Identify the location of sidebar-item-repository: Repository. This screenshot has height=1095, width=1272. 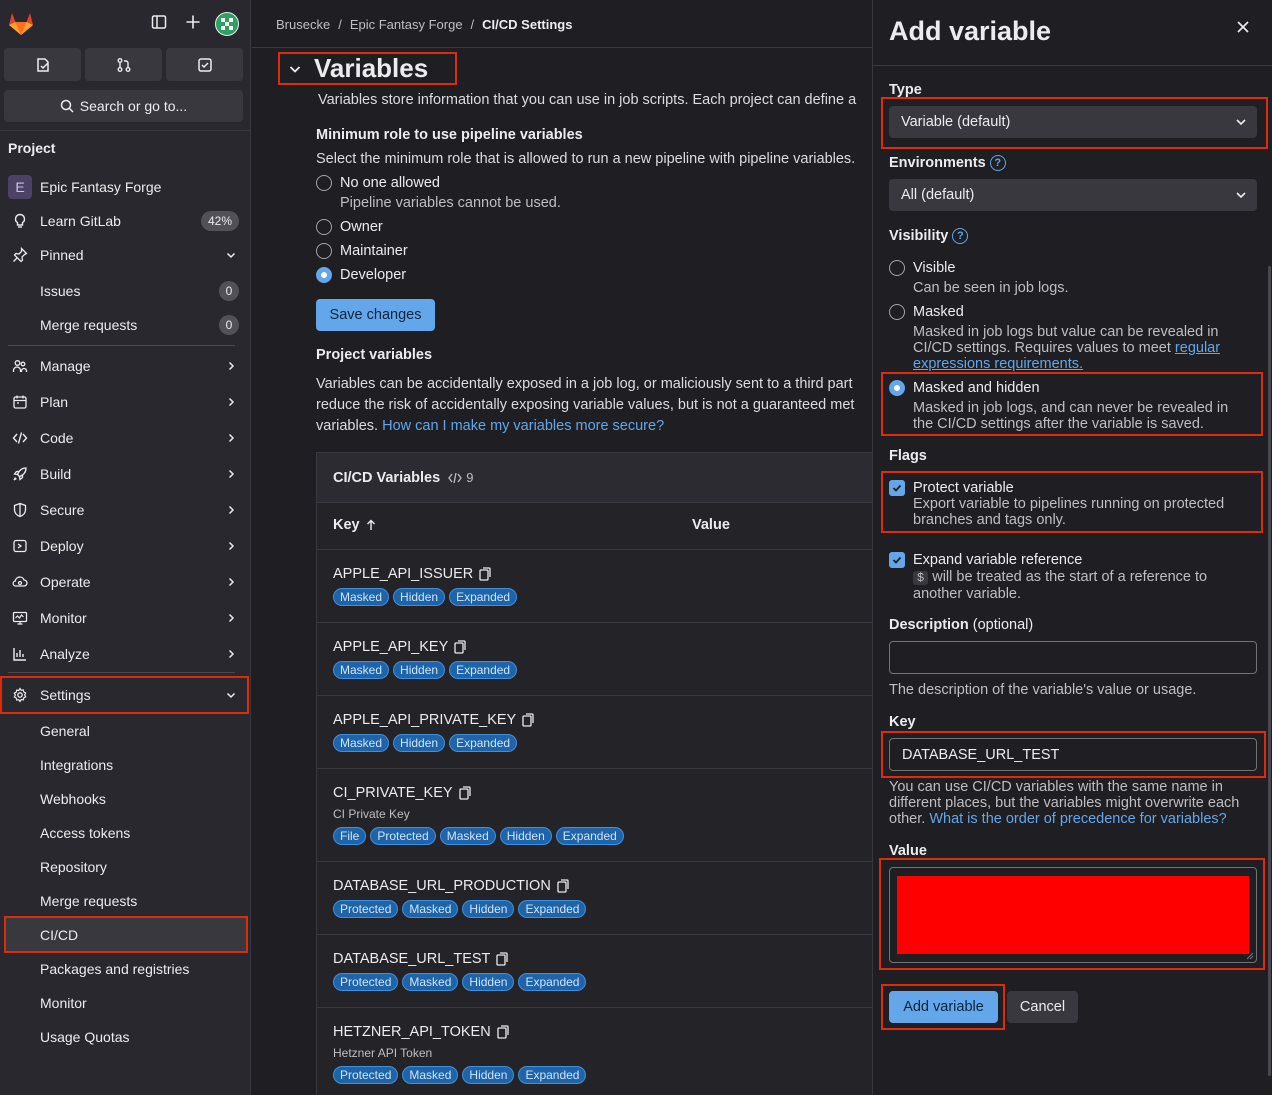
(125, 867).